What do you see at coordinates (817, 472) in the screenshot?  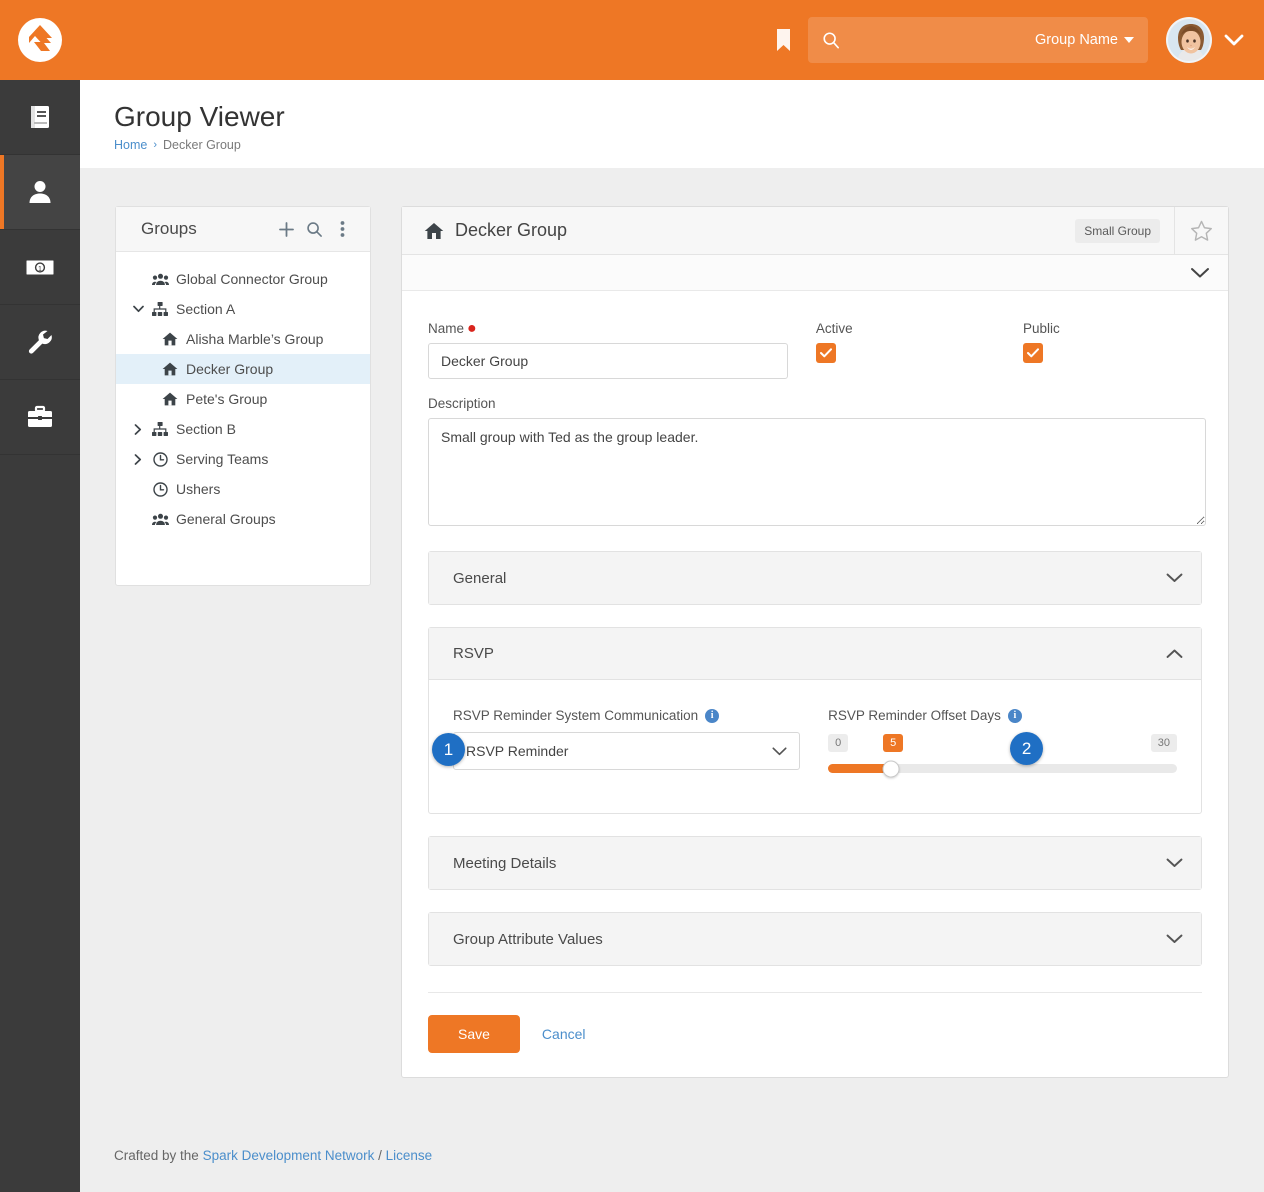 I see `description-textarea` at bounding box center [817, 472].